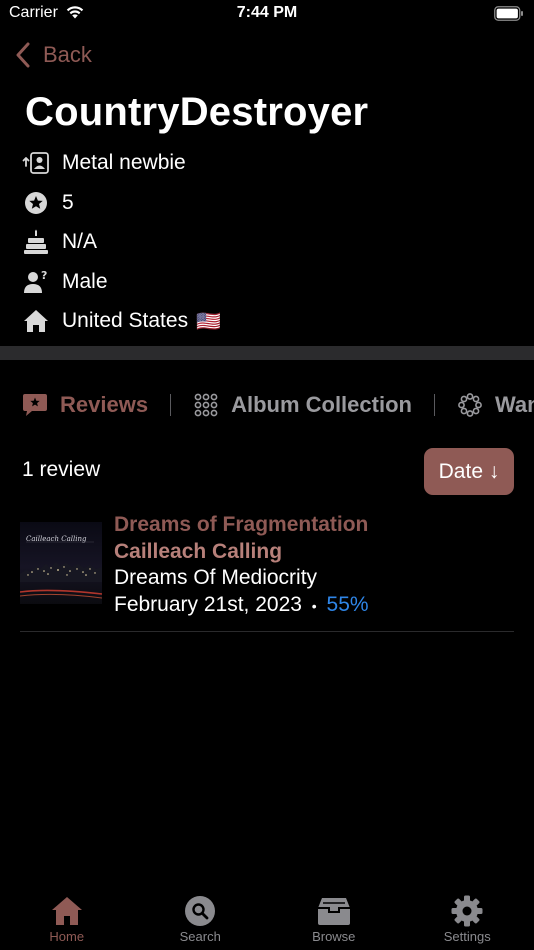 The width and height of the screenshot is (534, 950). What do you see at coordinates (216, 577) in the screenshot?
I see `review-album: Dreams Of Mediocrity` at bounding box center [216, 577].